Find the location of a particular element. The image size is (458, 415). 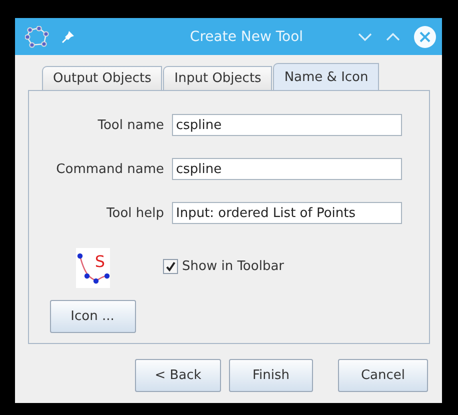

field-label: Tool name is located at coordinates (130, 125).